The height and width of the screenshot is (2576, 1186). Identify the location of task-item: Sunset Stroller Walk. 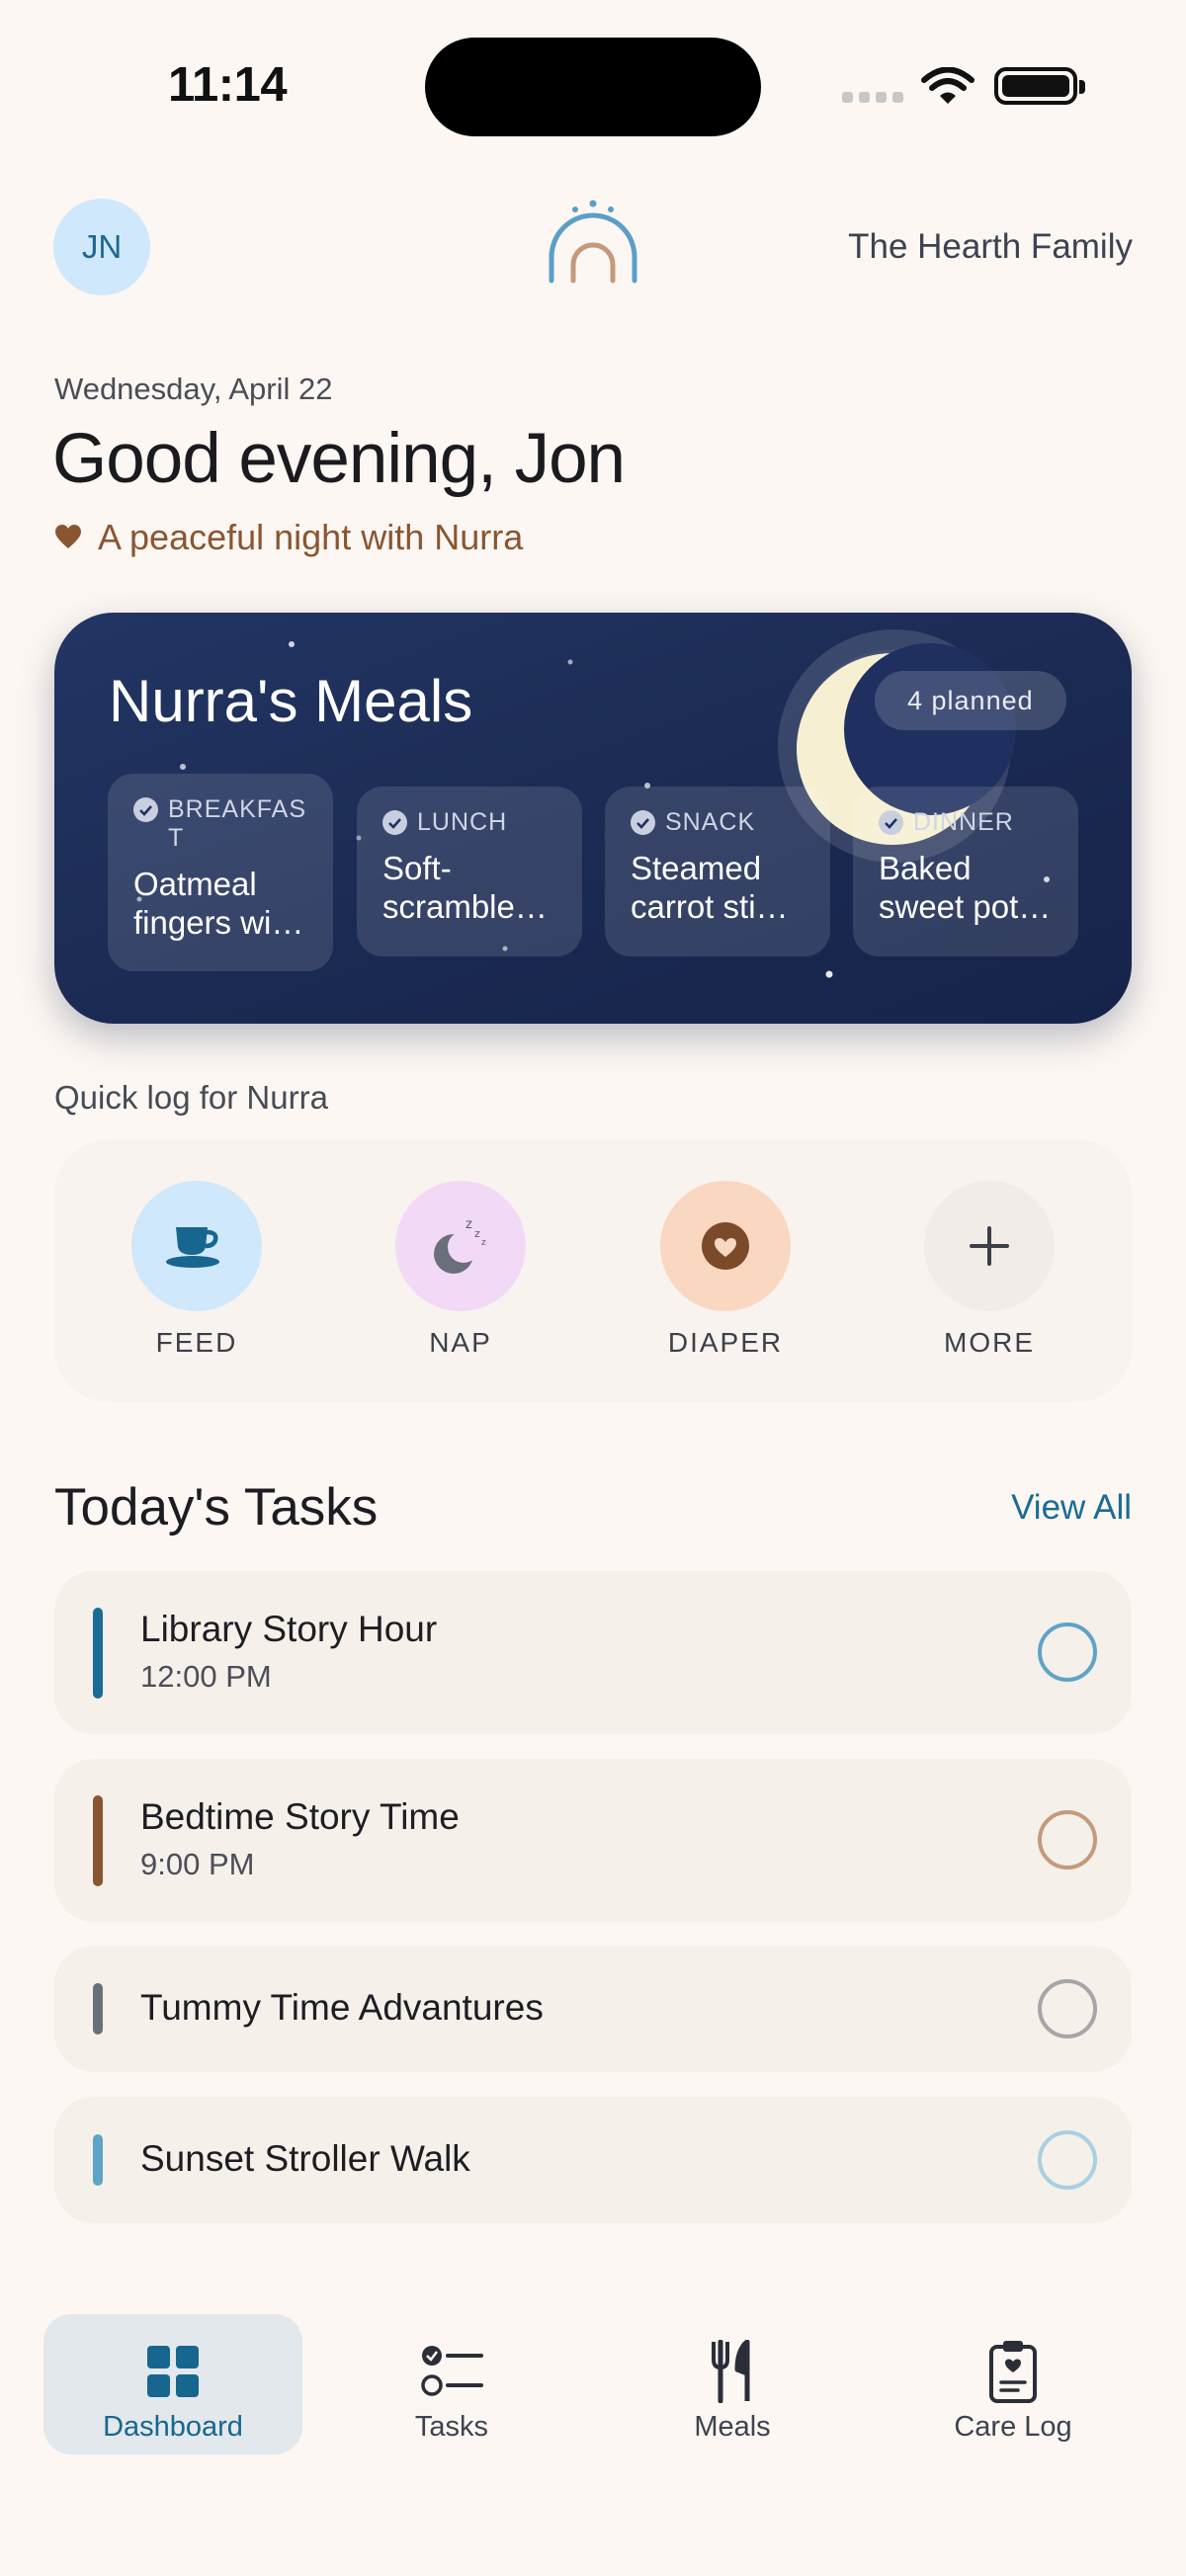
(593, 2160).